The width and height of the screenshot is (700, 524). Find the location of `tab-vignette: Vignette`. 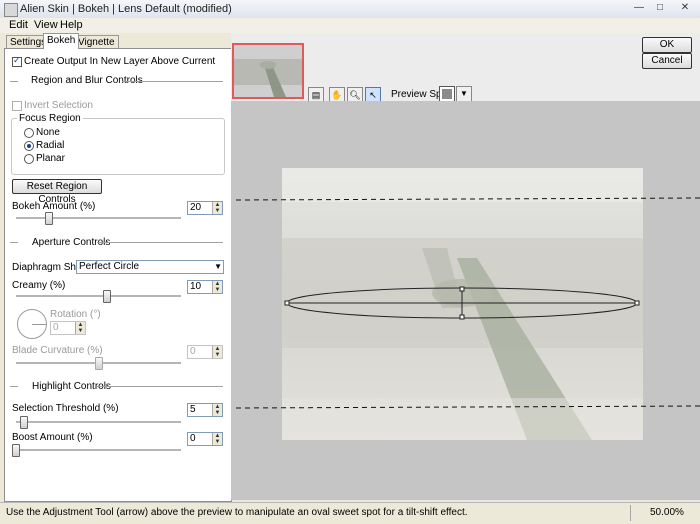

tab-vignette: Vignette is located at coordinates (96, 42).